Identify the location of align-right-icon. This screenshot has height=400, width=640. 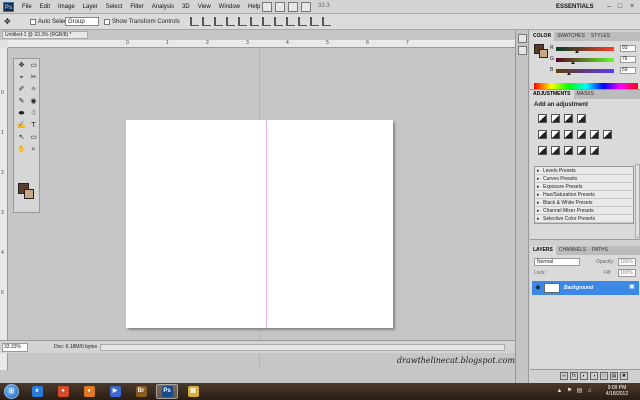
(254, 21).